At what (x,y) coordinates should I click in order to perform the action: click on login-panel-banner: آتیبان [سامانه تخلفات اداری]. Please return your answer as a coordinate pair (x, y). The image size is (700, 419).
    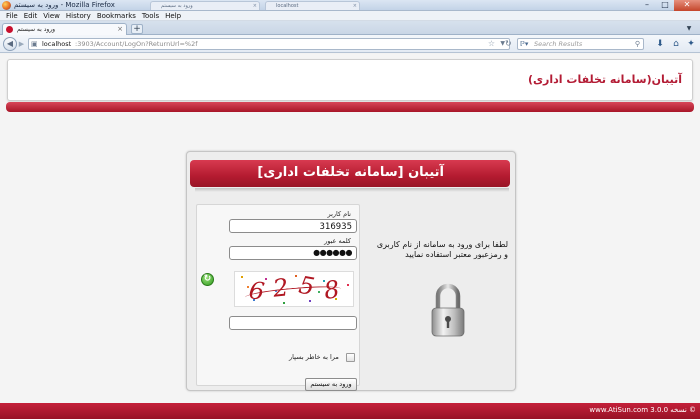
    Looking at the image, I should click on (350, 173).